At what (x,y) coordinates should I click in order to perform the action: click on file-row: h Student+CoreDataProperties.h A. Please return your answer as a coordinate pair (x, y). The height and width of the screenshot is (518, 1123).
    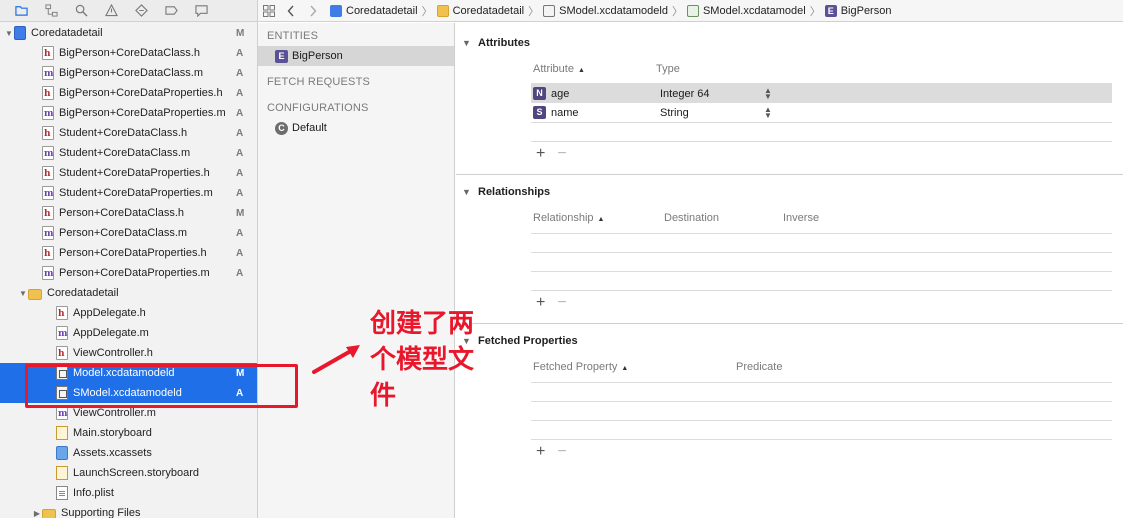
    Looking at the image, I should click on (128, 173).